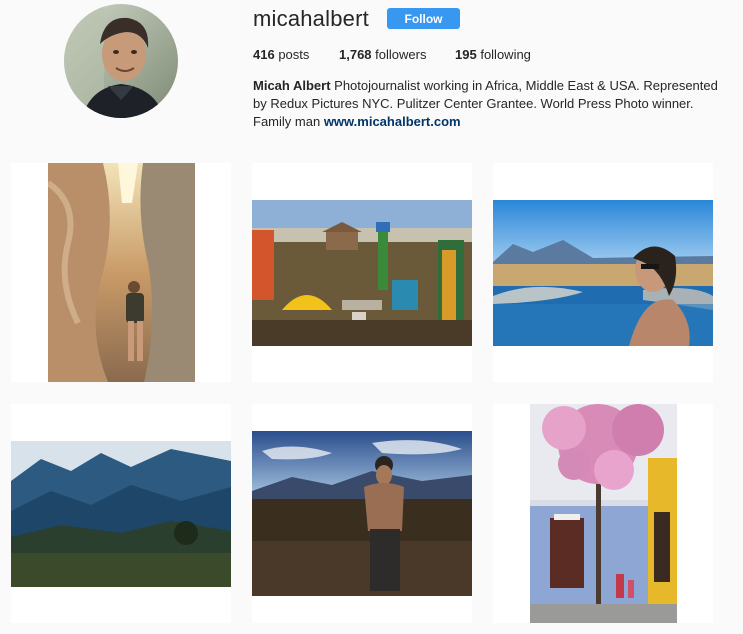 Image resolution: width=743 pixels, height=634 pixels. What do you see at coordinates (505, 54) in the screenshot?
I see `following-label: following` at bounding box center [505, 54].